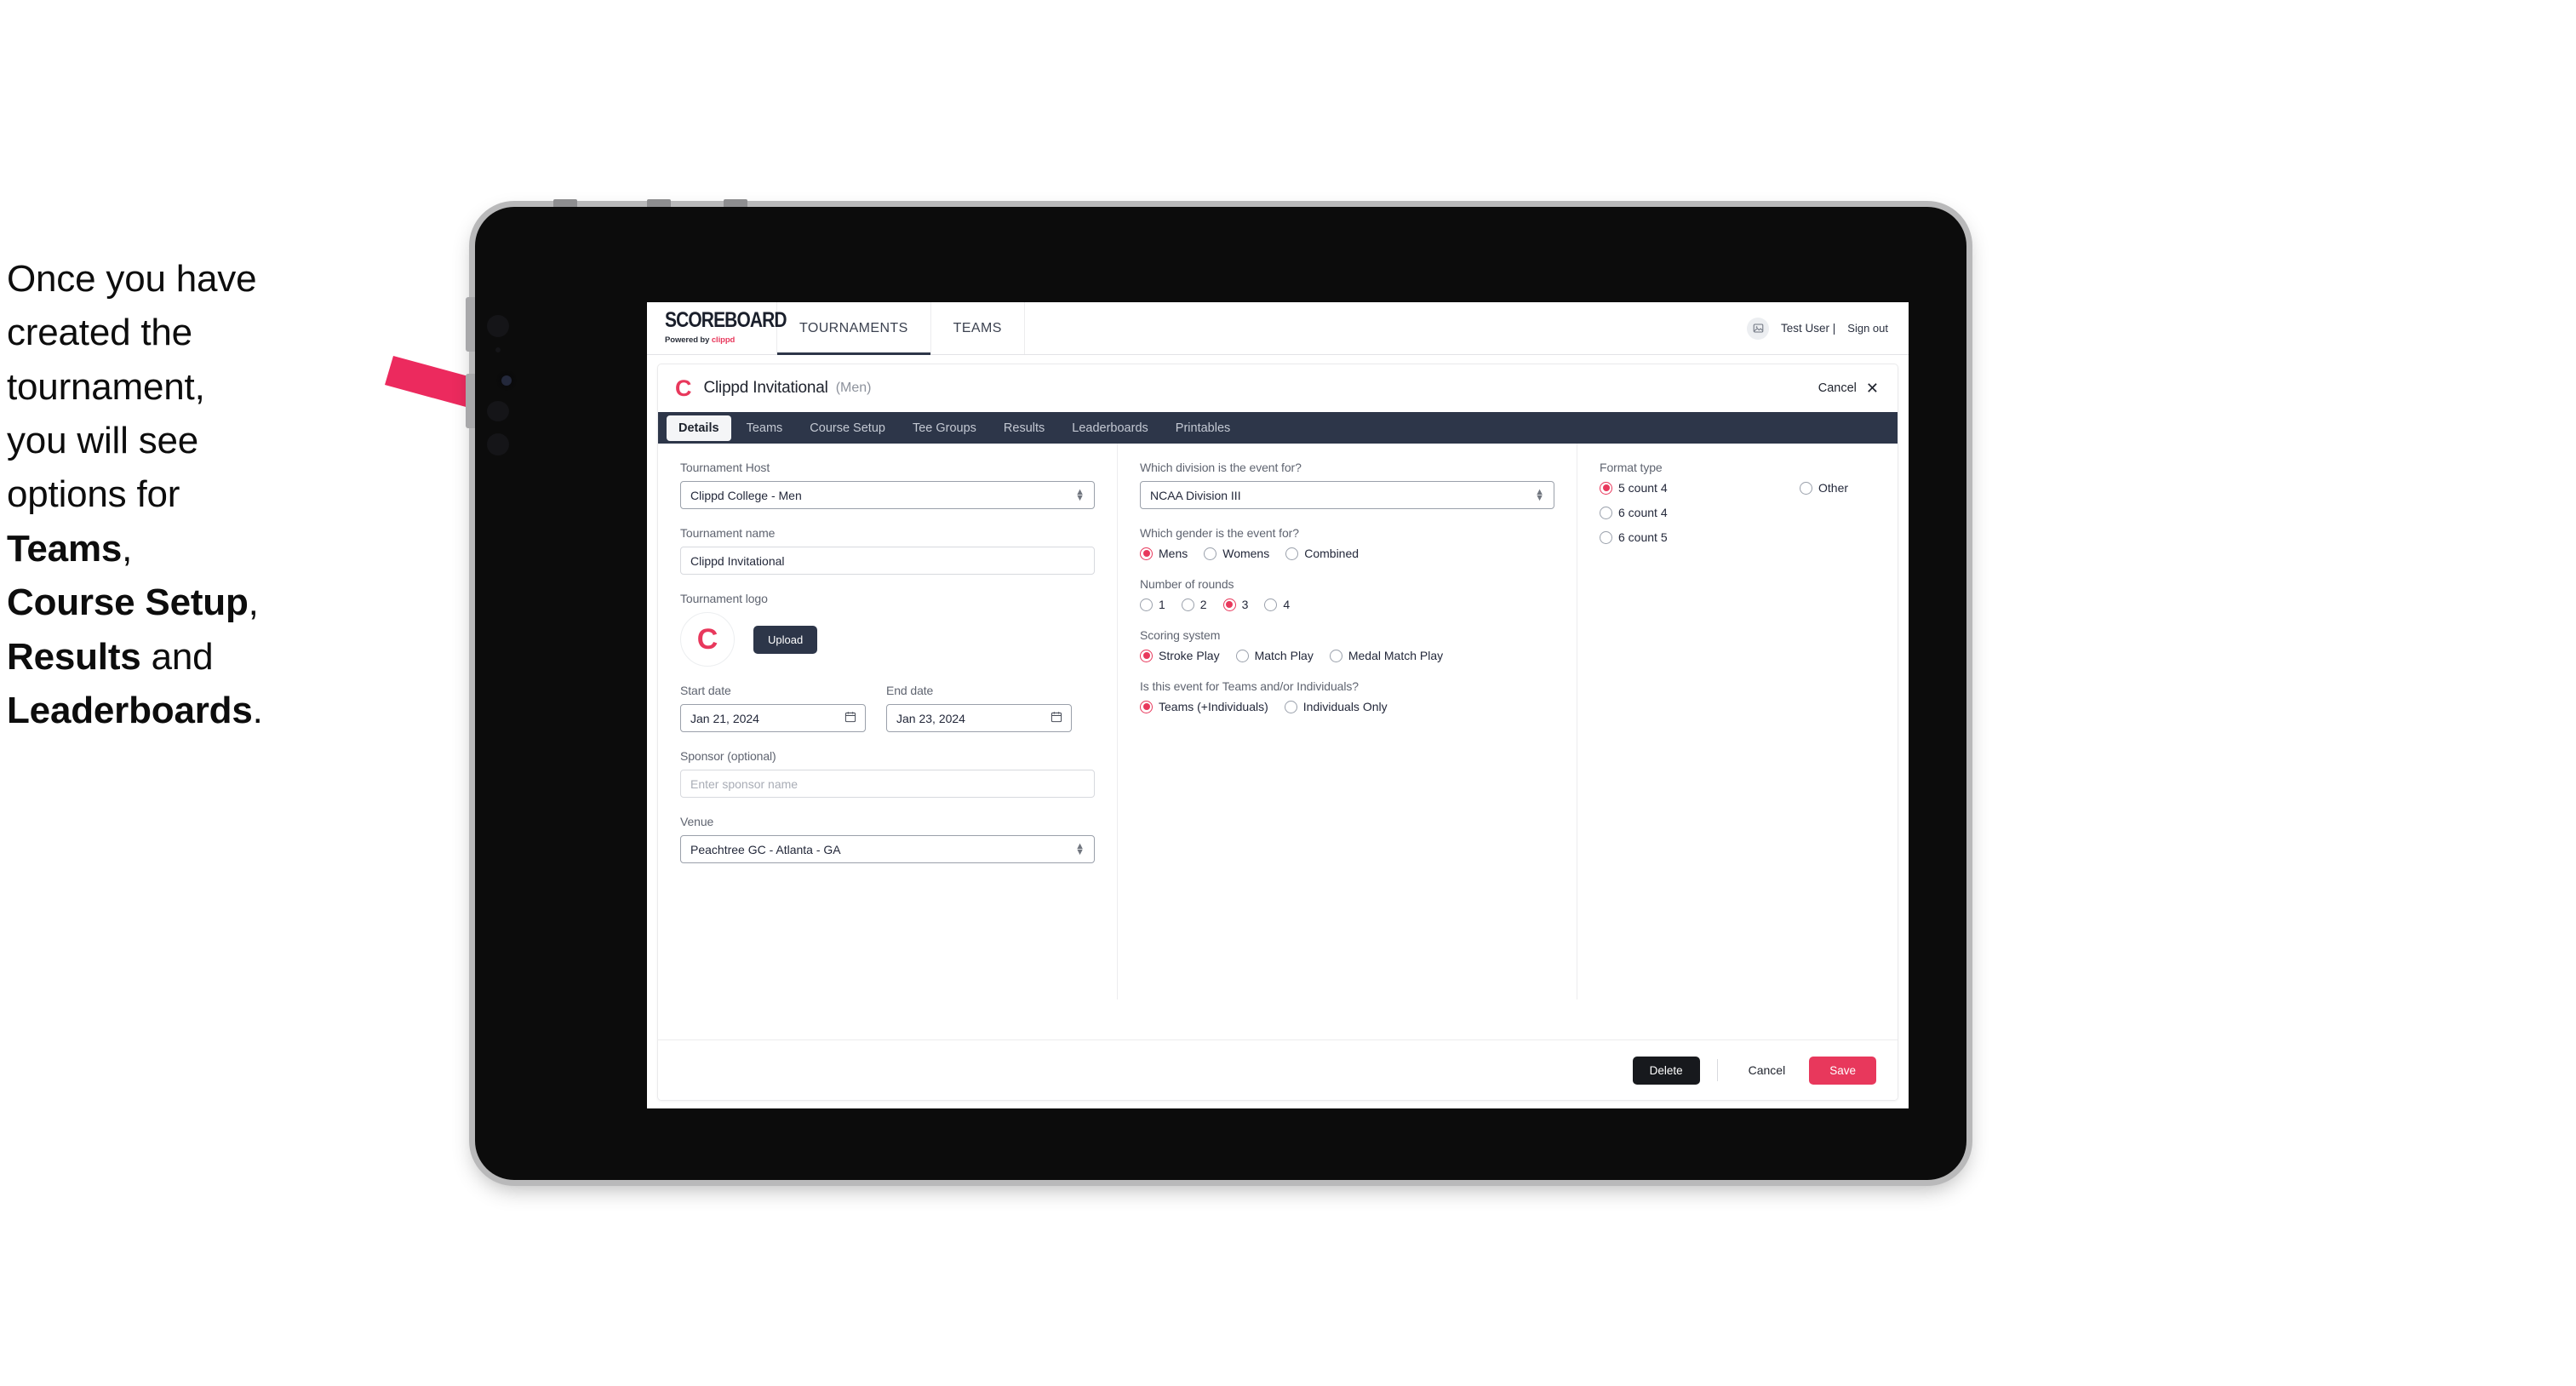 The width and height of the screenshot is (2576, 1386). I want to click on close-icon: ✕, so click(1873, 388).